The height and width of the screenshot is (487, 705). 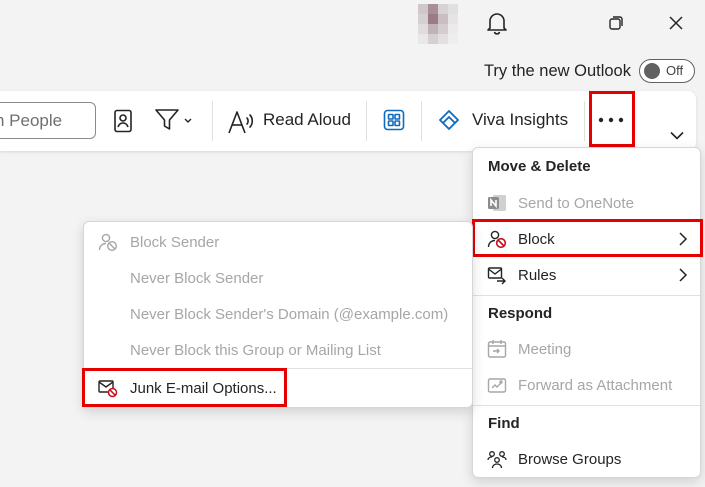 What do you see at coordinates (586, 349) in the screenshot?
I see `menu-item-meeting: Meeting` at bounding box center [586, 349].